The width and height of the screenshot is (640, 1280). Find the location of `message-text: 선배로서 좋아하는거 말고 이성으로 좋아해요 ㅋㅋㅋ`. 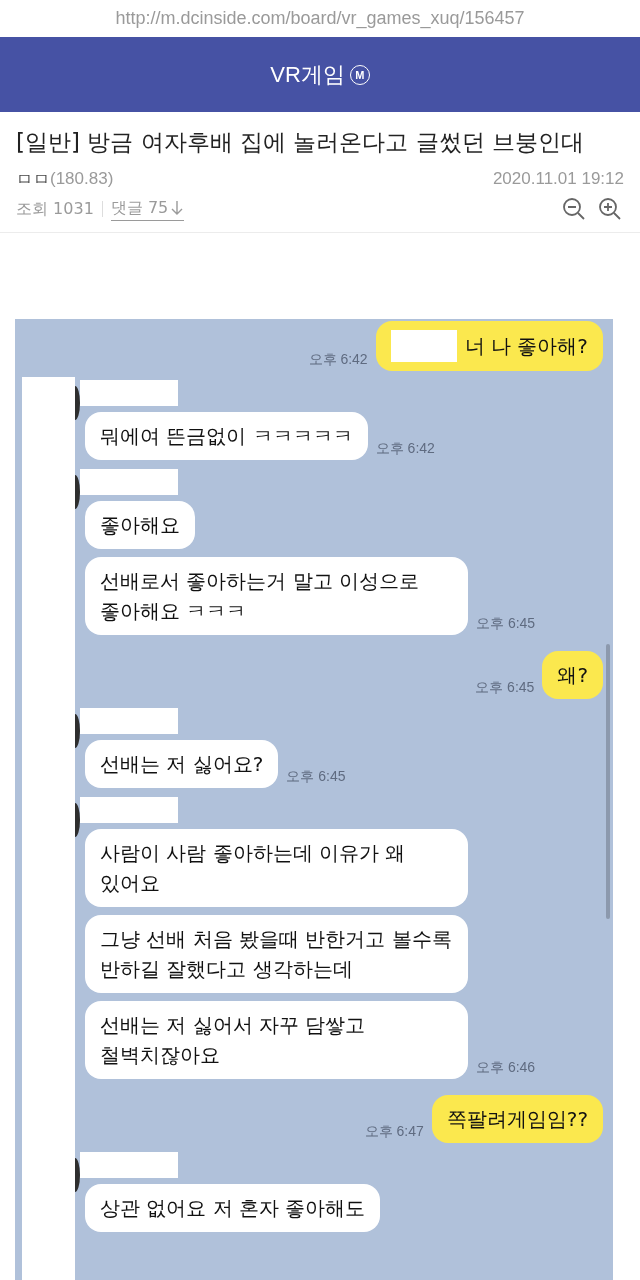

message-text: 선배로서 좋아하는거 말고 이성으로 좋아해요 ㅋㅋㅋ is located at coordinates (260, 596).